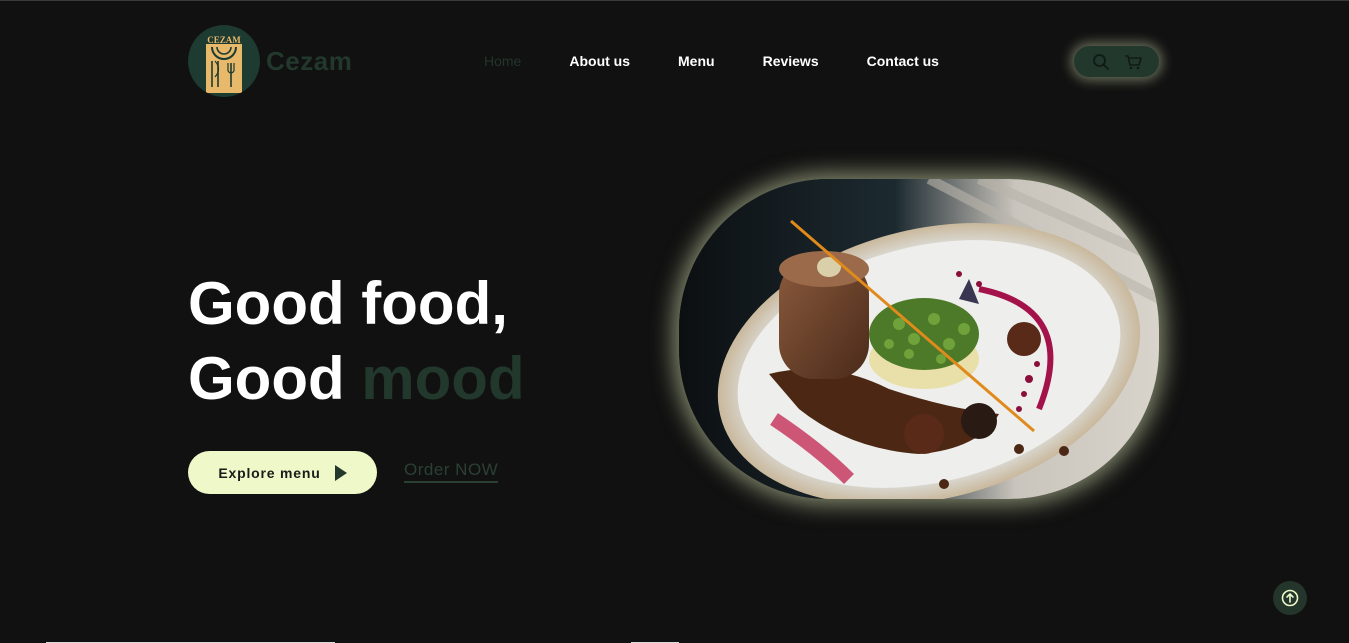  Describe the element at coordinates (224, 61) in the screenshot. I see `logo-emblem: CEZAM` at that location.